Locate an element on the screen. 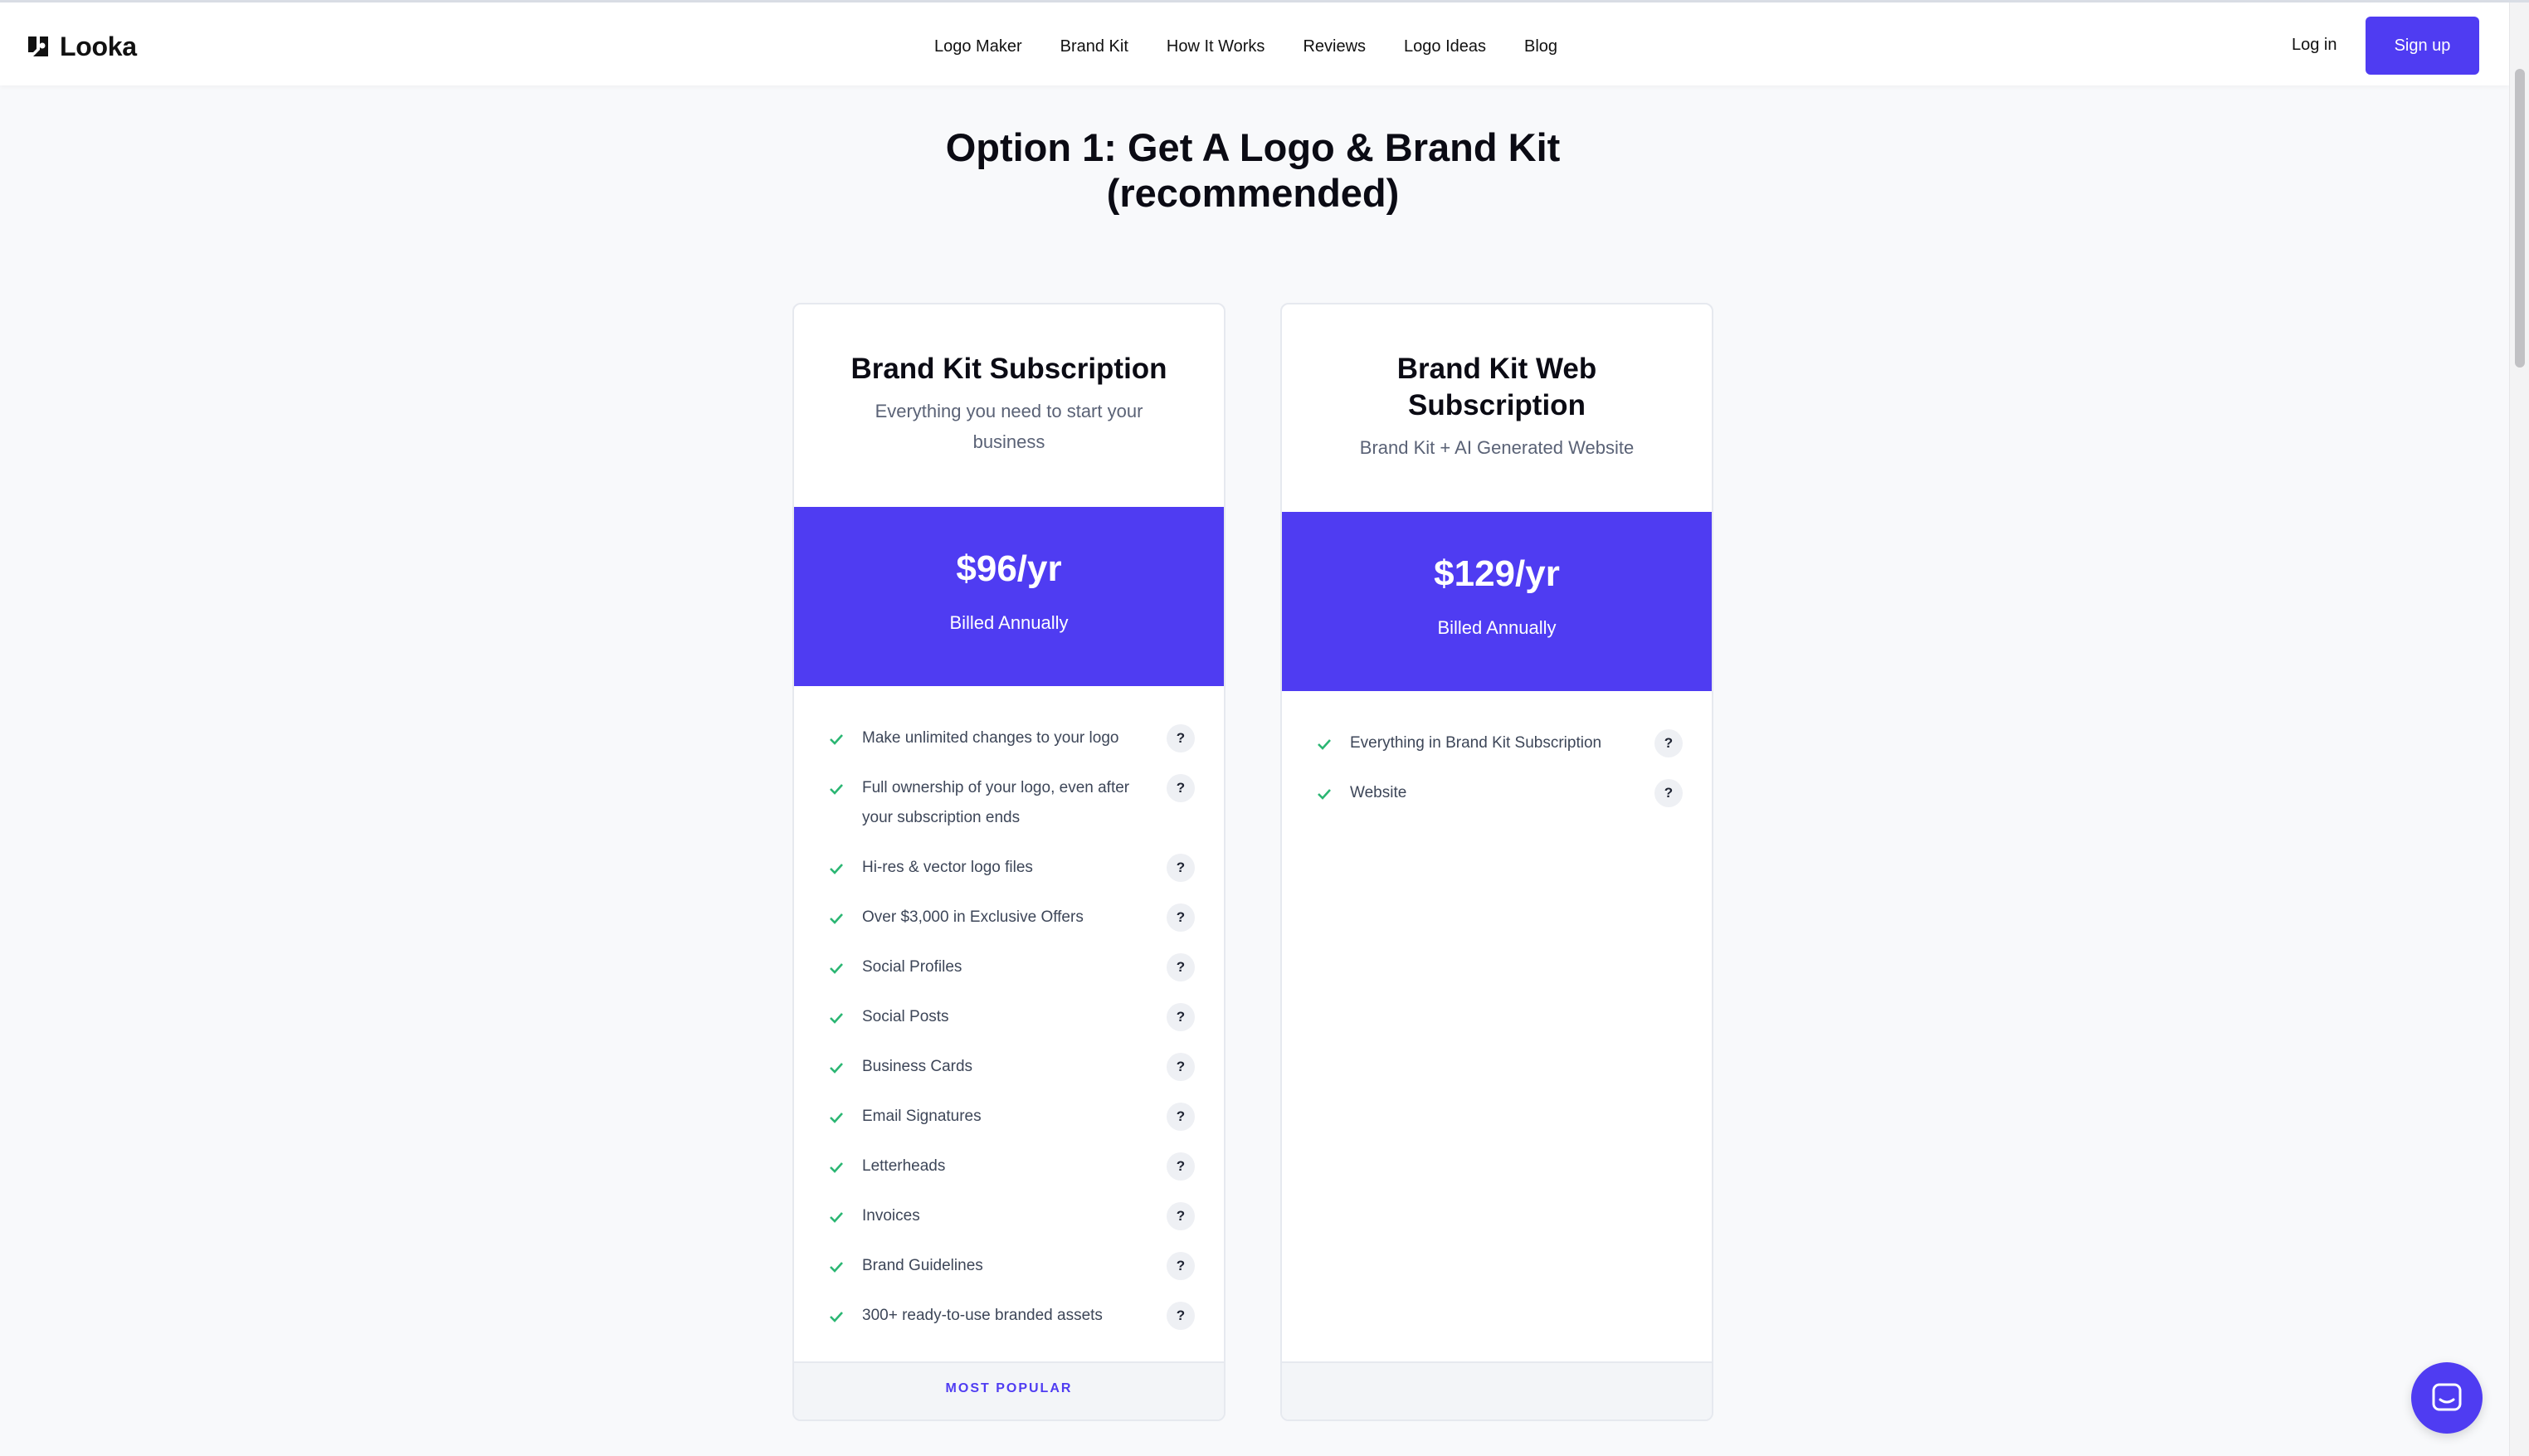  plan-title-line-1: Brand Kit Web is located at coordinates (1496, 369).